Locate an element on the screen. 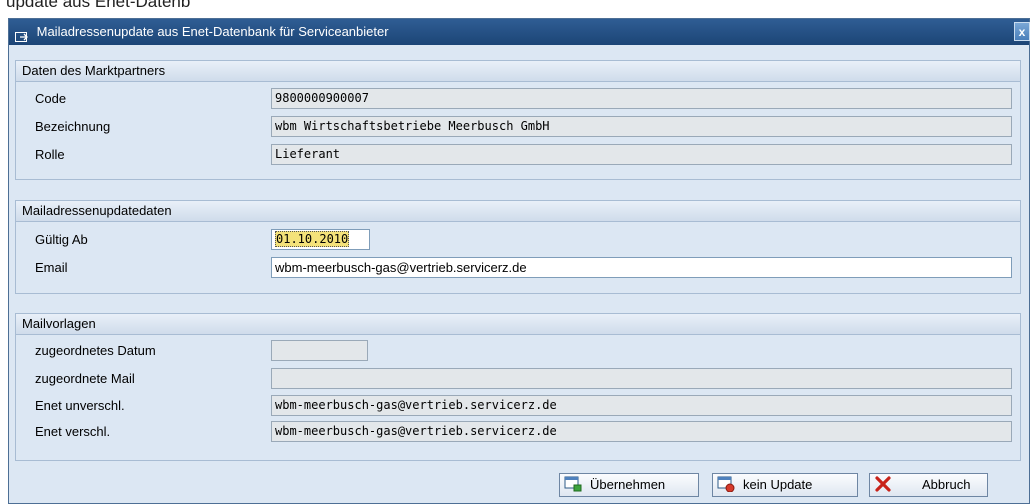  enet-verschl-field: wbm-meerbusch-gas@vertrieb.servicerz.de is located at coordinates (641, 431).